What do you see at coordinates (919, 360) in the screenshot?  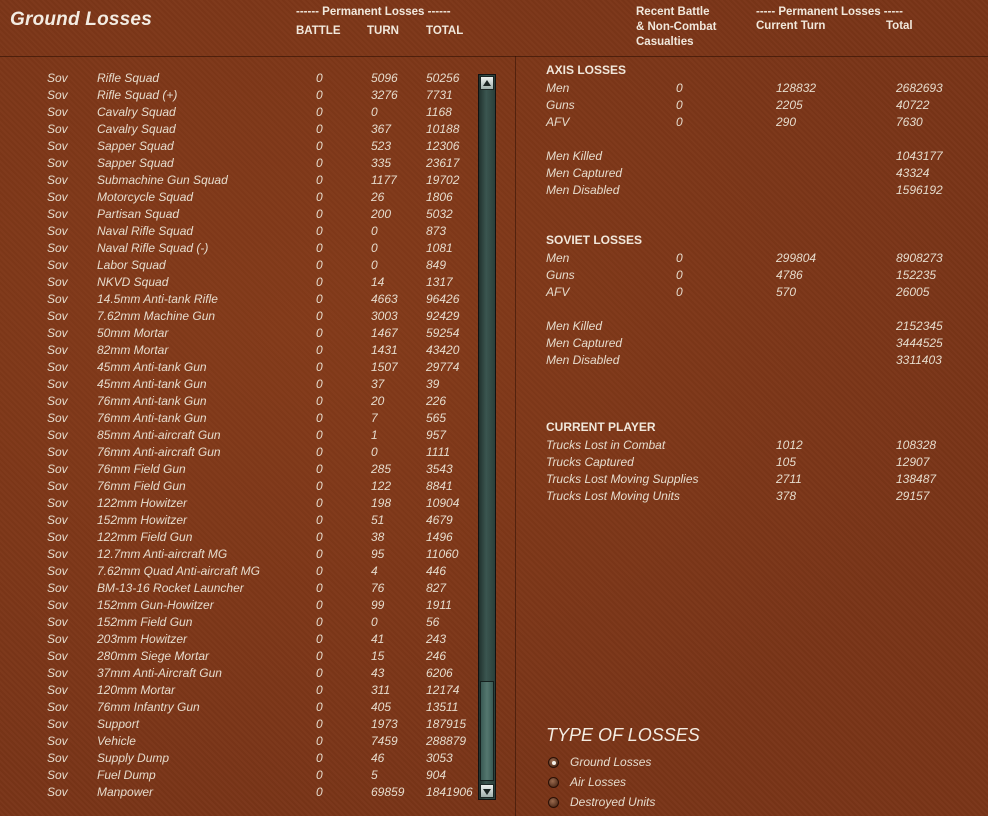 I see `total-cell: 3311403` at bounding box center [919, 360].